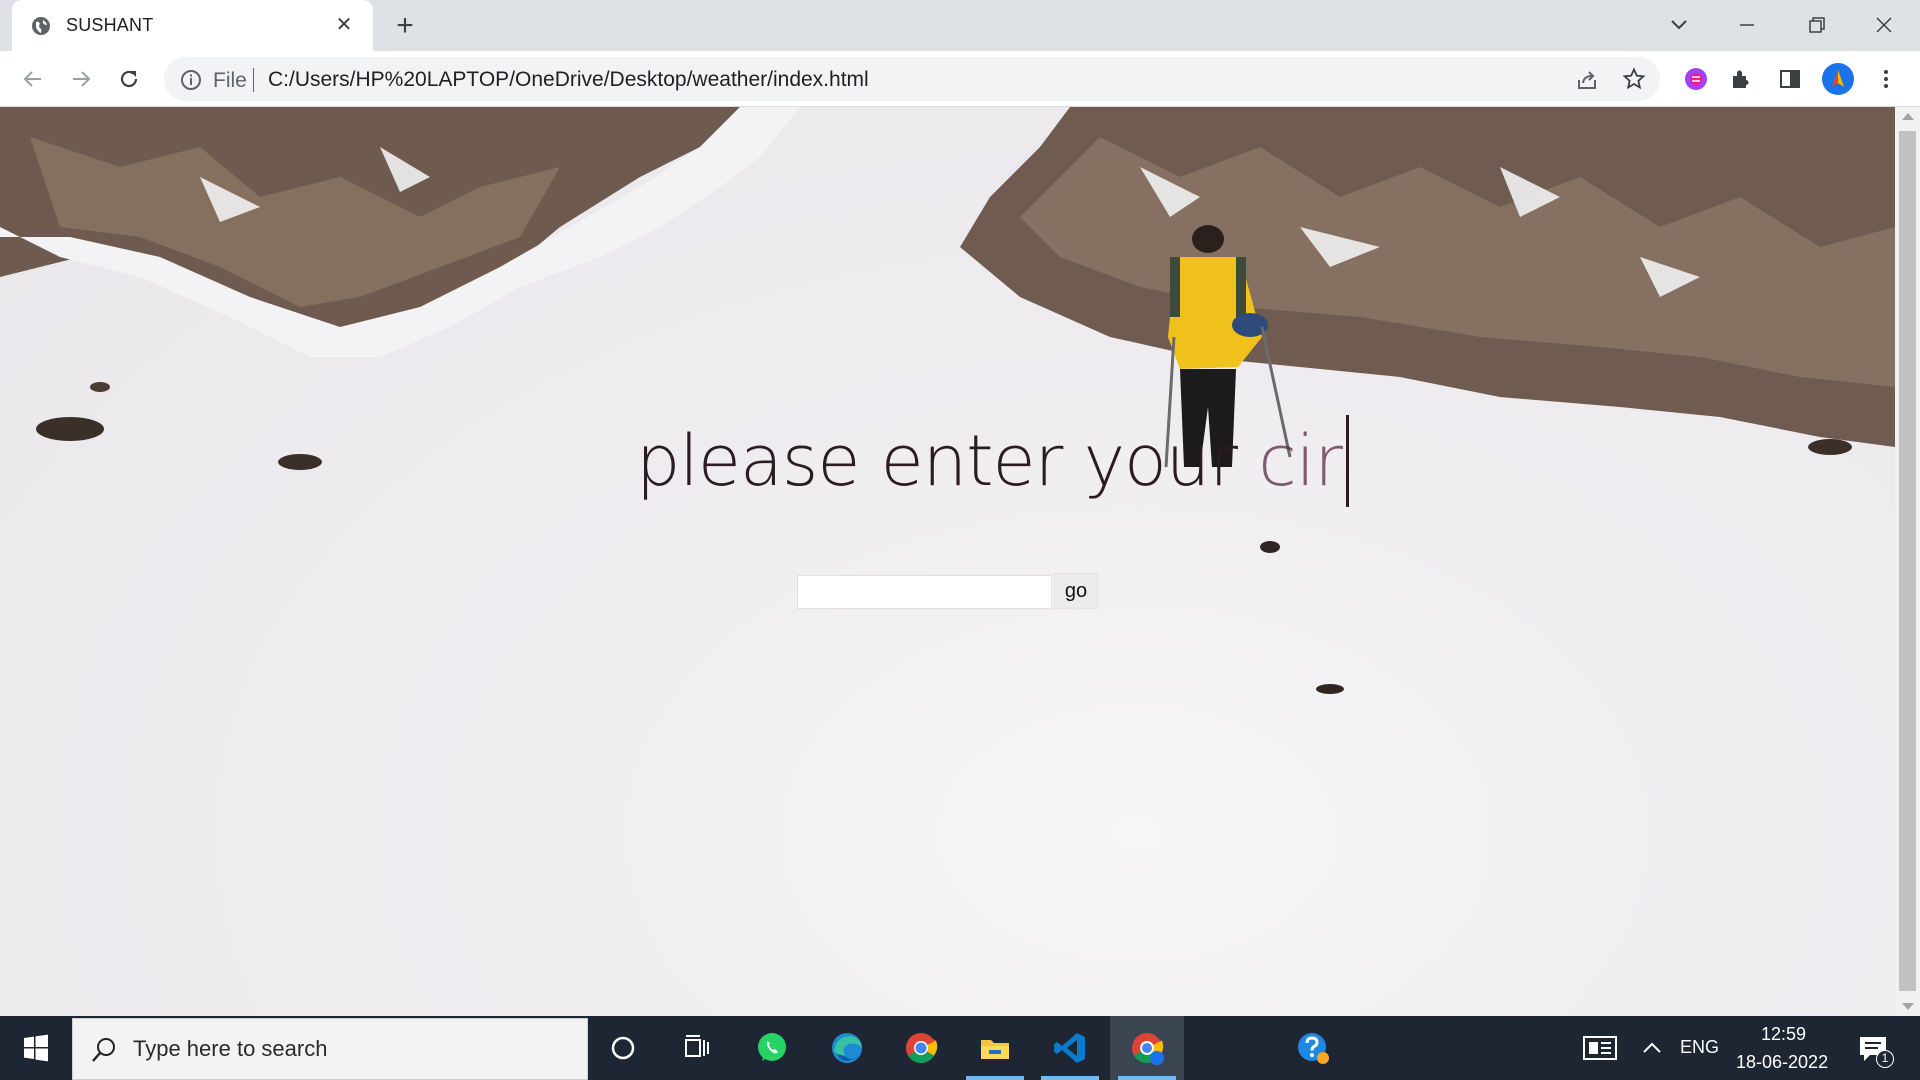 Image resolution: width=1920 pixels, height=1080 pixels. I want to click on new-tab-plus-icon: +, so click(405, 26).